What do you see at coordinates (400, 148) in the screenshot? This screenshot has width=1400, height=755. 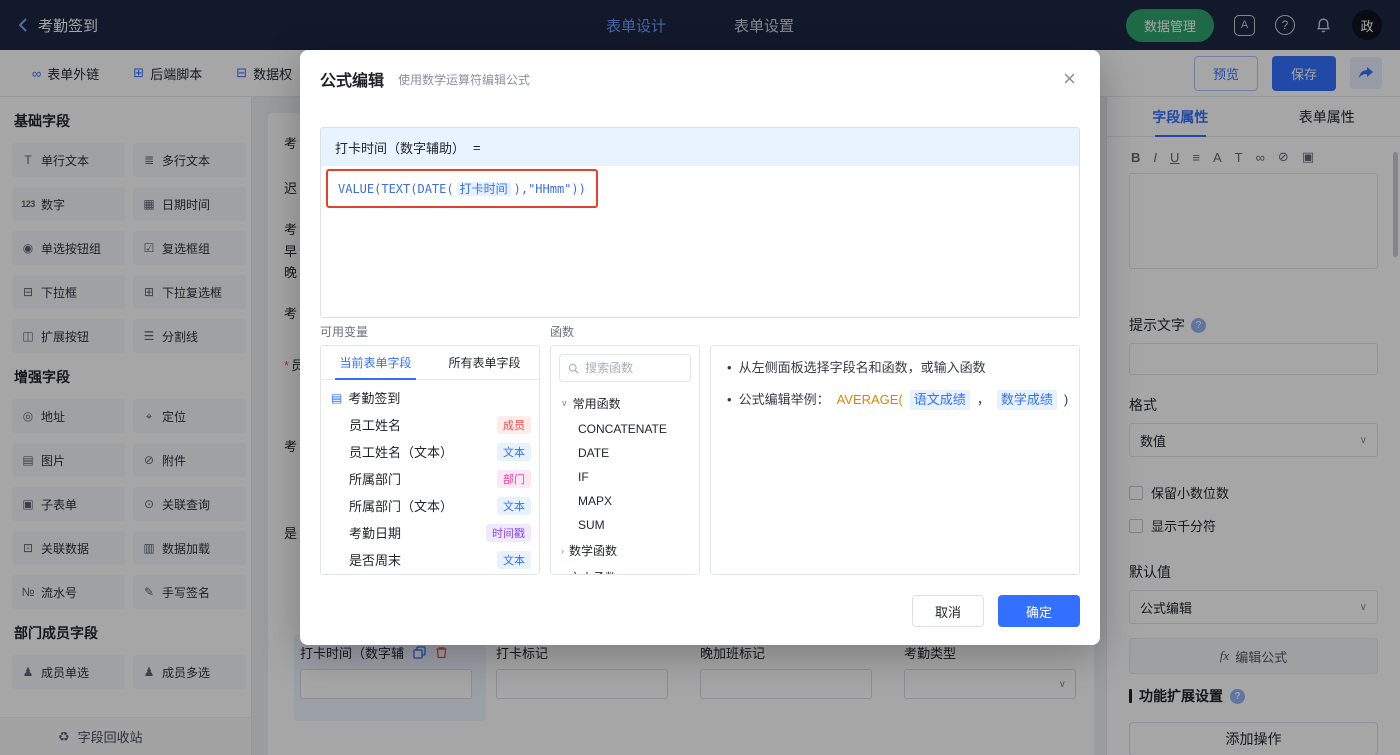 I see `formula-target-field: 打卡时间（数字辅助）` at bounding box center [400, 148].